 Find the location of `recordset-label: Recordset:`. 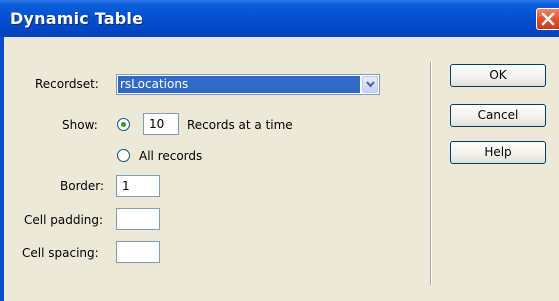

recordset-label: Recordset: is located at coordinates (67, 84).